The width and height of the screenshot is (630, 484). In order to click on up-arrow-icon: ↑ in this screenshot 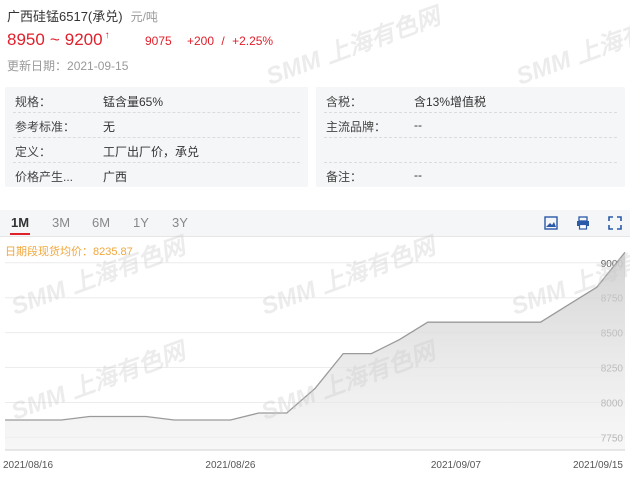, I will do `click(107, 35)`.